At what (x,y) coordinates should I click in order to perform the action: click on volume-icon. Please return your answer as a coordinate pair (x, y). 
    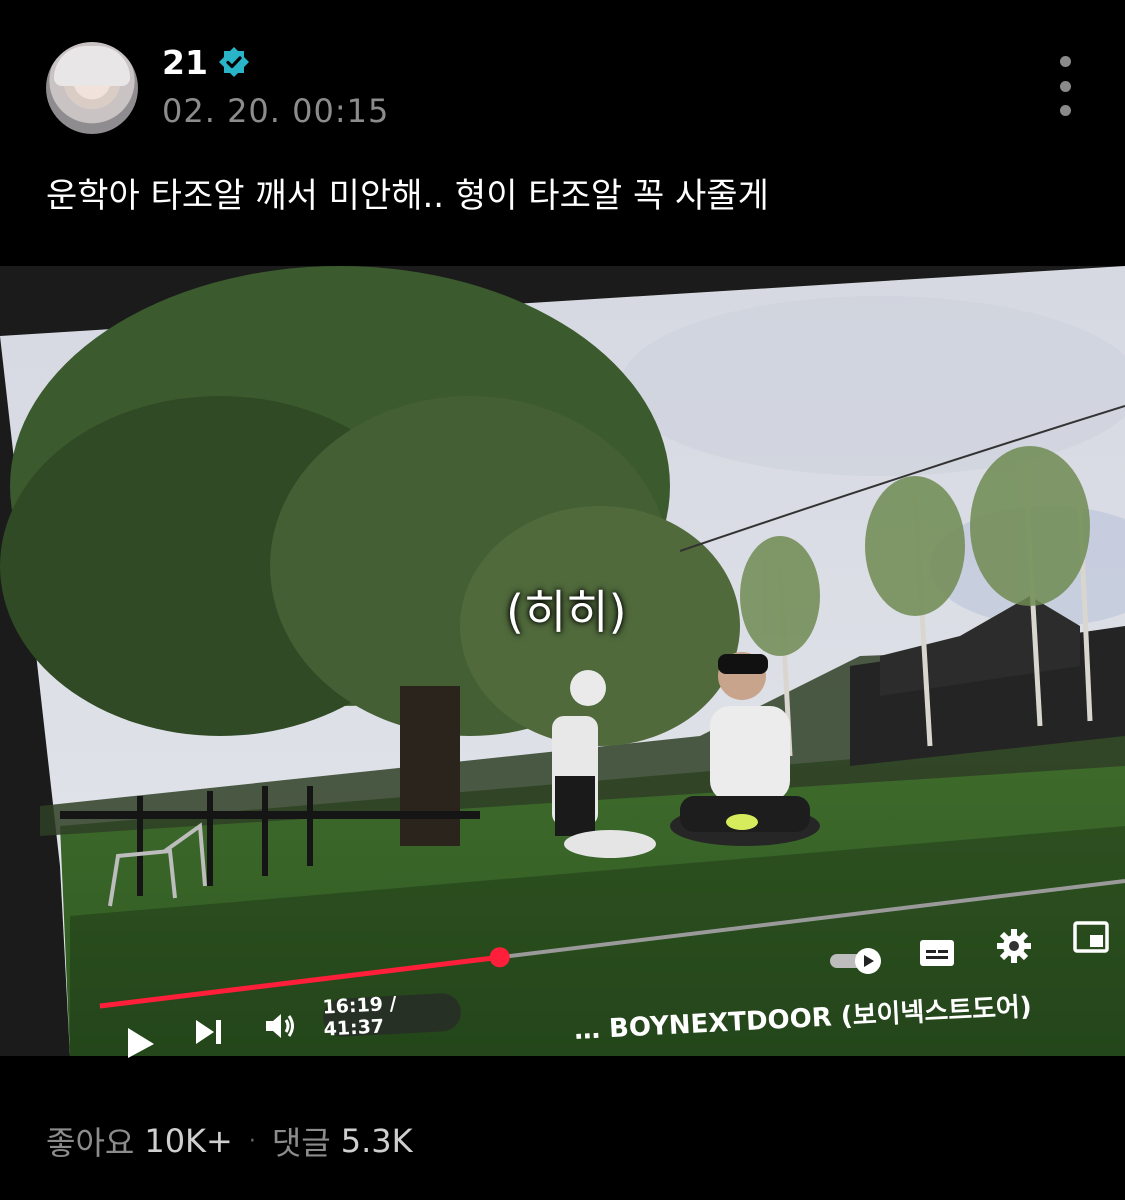
    Looking at the image, I should click on (280, 1026).